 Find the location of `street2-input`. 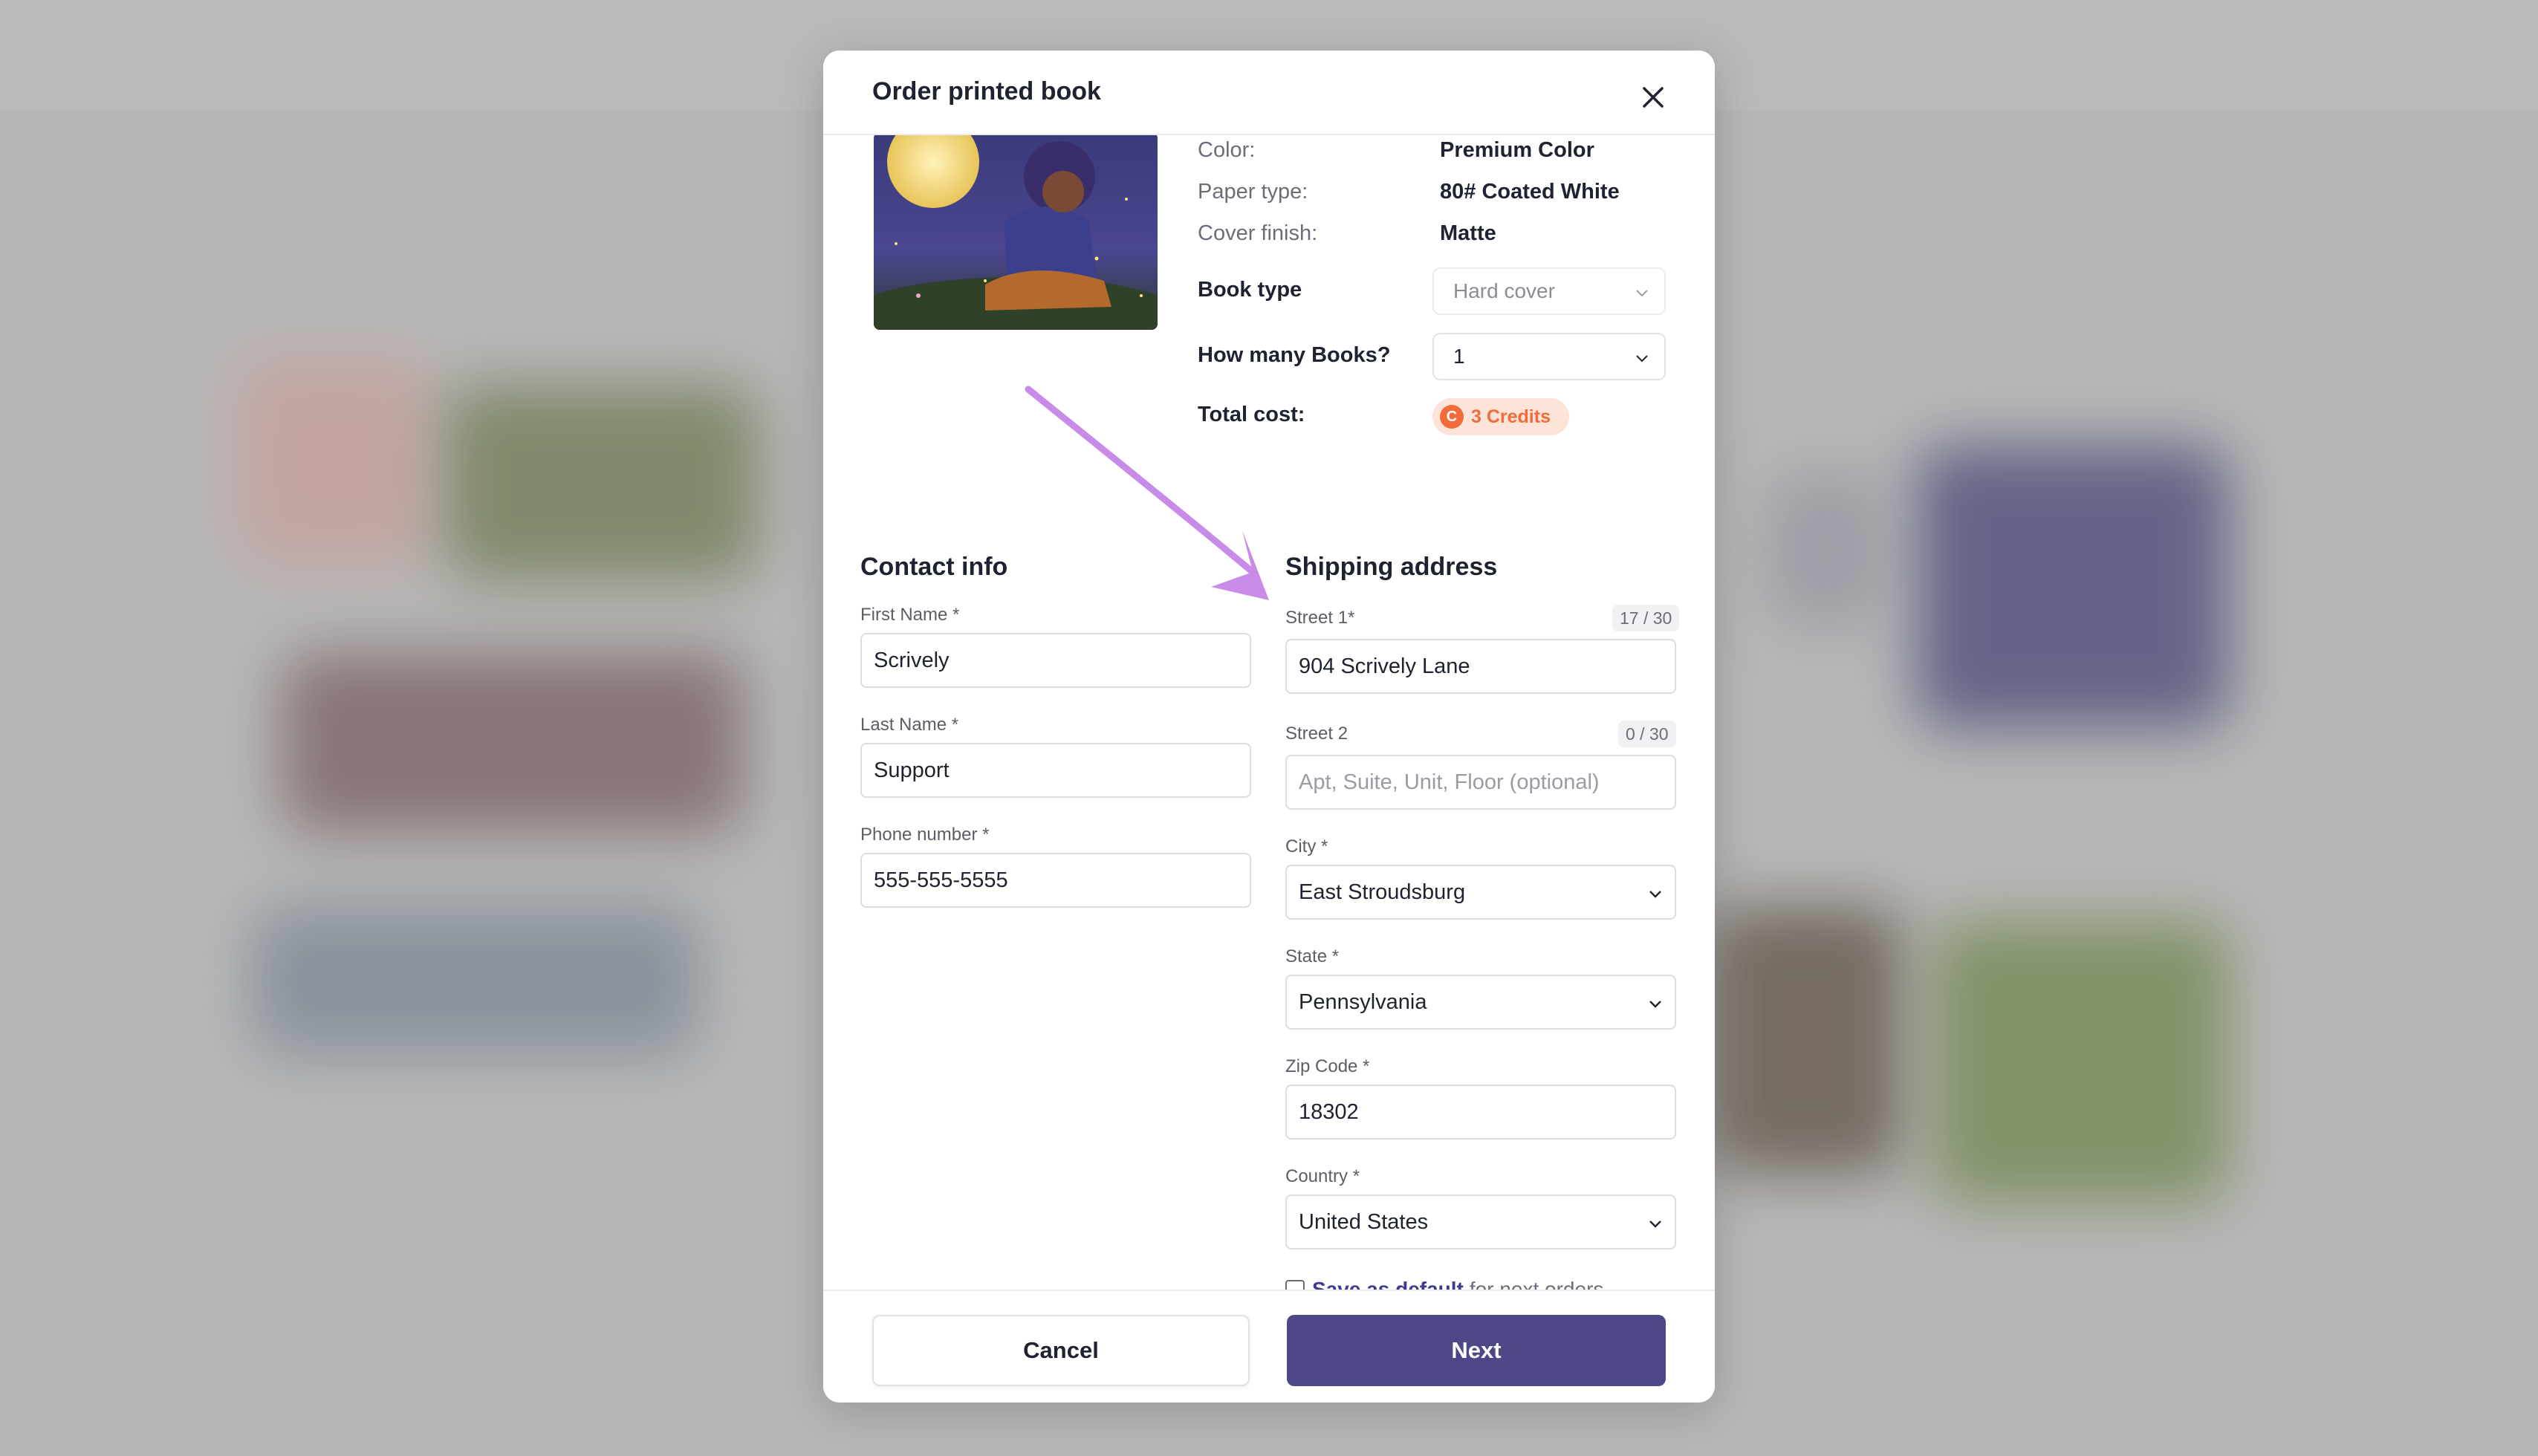

street2-input is located at coordinates (1480, 783).